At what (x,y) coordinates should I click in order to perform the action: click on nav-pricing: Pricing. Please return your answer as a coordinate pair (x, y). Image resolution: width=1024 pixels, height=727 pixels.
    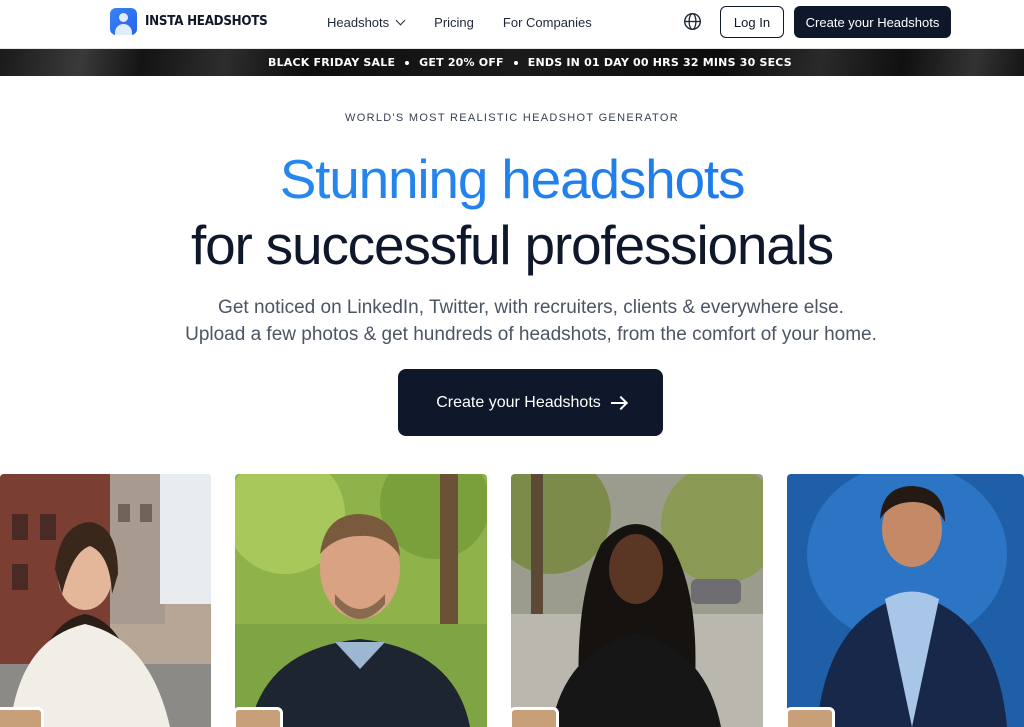
    Looking at the image, I should click on (454, 22).